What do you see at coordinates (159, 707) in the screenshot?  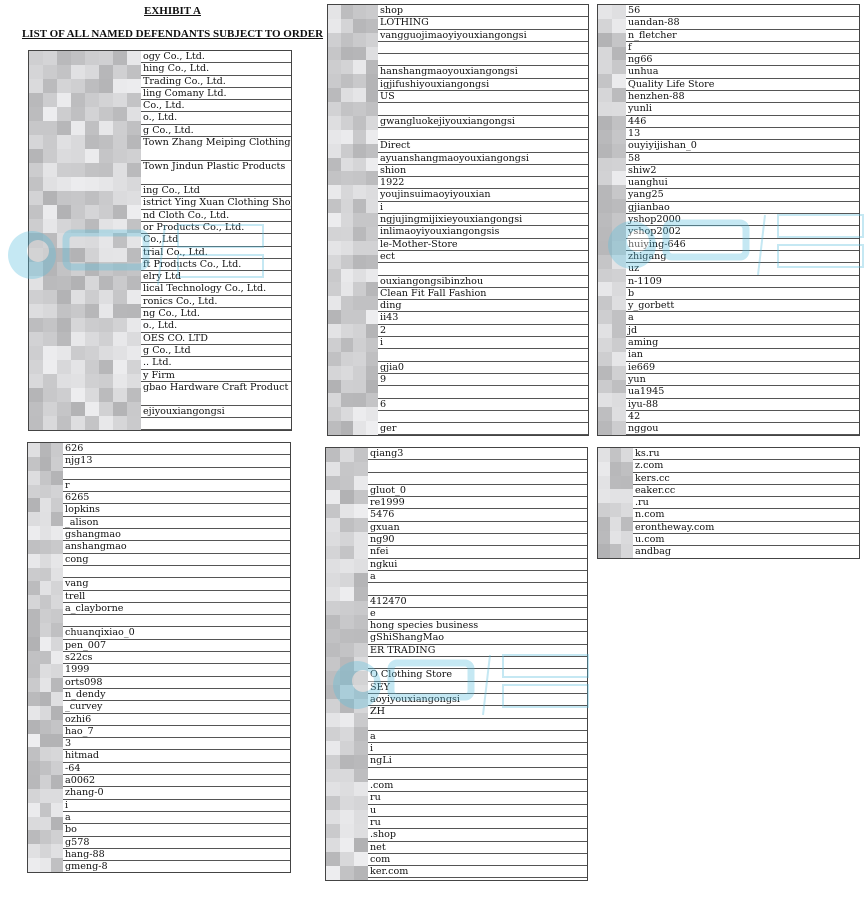 I see `table-row: _curvey` at bounding box center [159, 707].